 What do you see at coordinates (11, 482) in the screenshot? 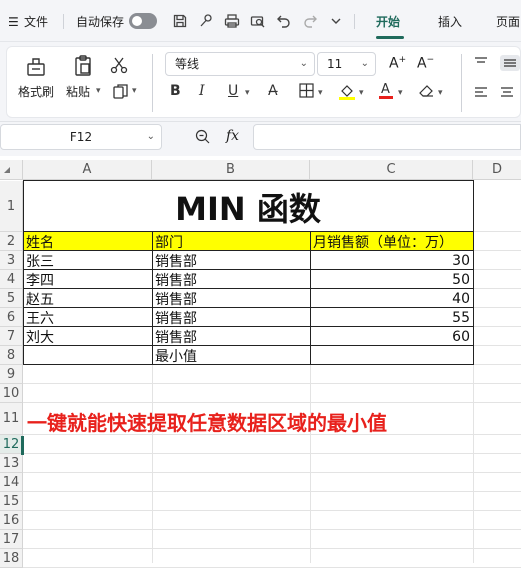
I see `row-header-14: 14` at bounding box center [11, 482].